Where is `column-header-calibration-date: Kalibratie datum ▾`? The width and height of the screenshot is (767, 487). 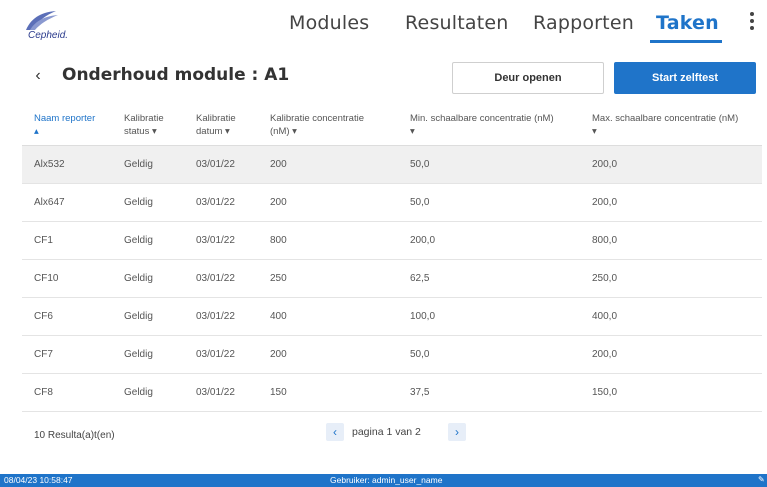
column-header-calibration-date: Kalibratie datum ▾ is located at coordinates (216, 125).